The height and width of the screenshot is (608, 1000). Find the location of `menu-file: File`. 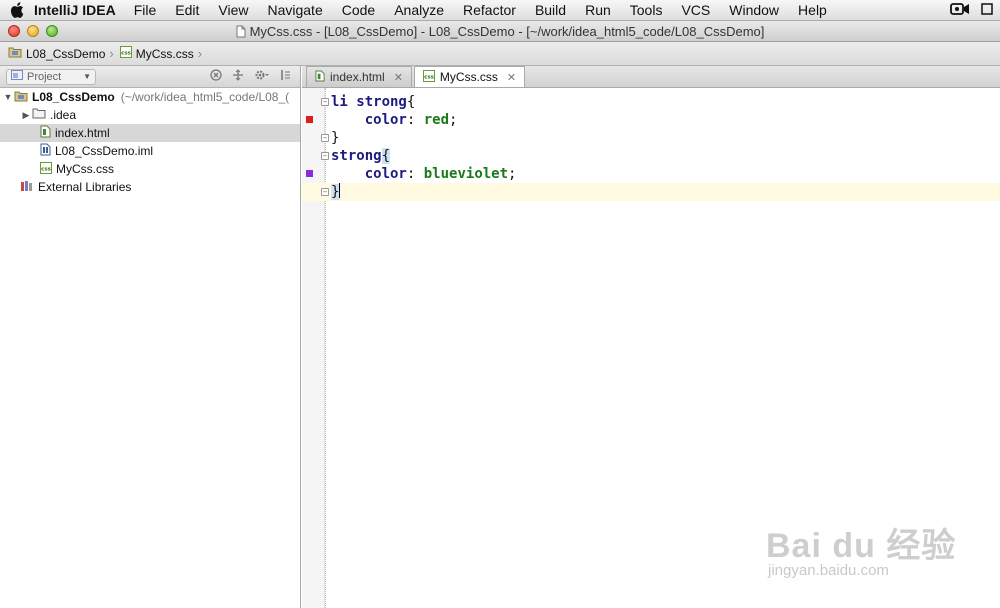

menu-file: File is located at coordinates (145, 10).